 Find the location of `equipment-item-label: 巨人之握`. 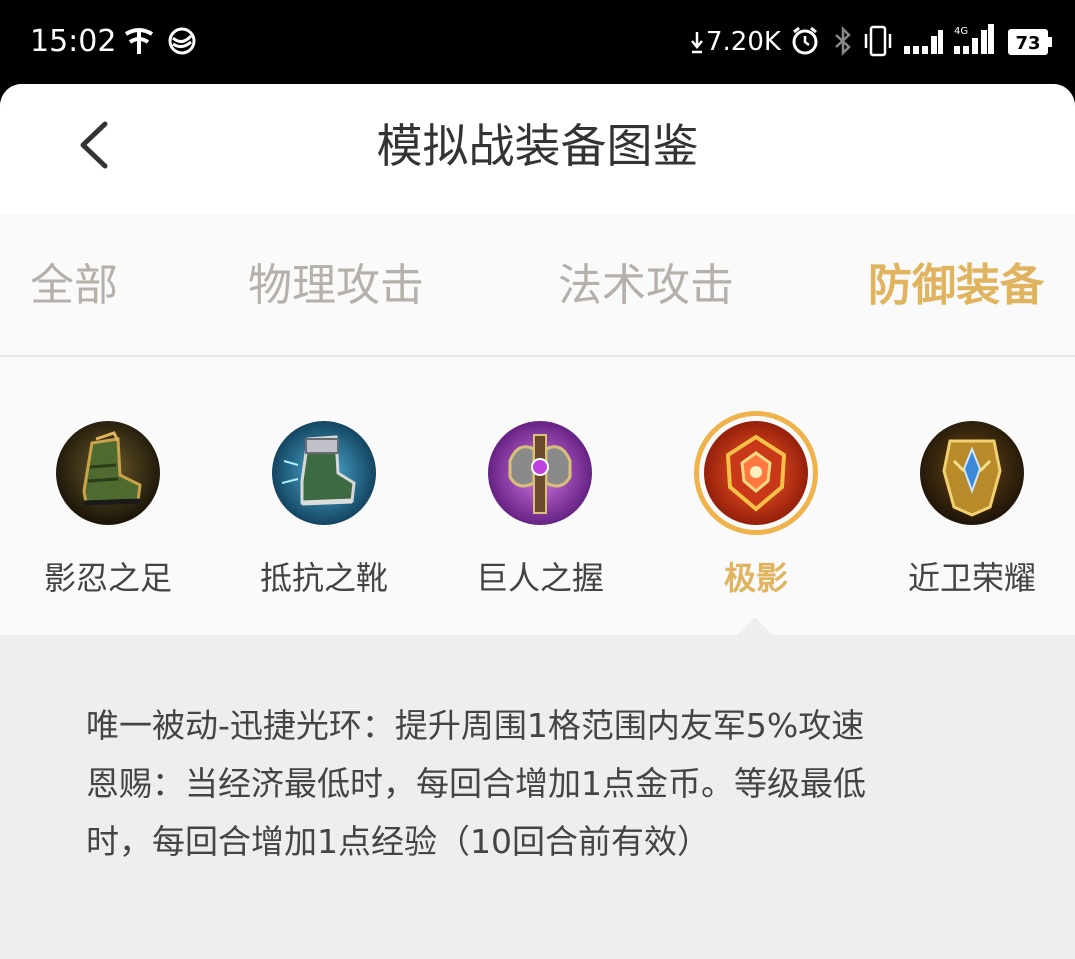

equipment-item-label: 巨人之握 is located at coordinates (539, 578).